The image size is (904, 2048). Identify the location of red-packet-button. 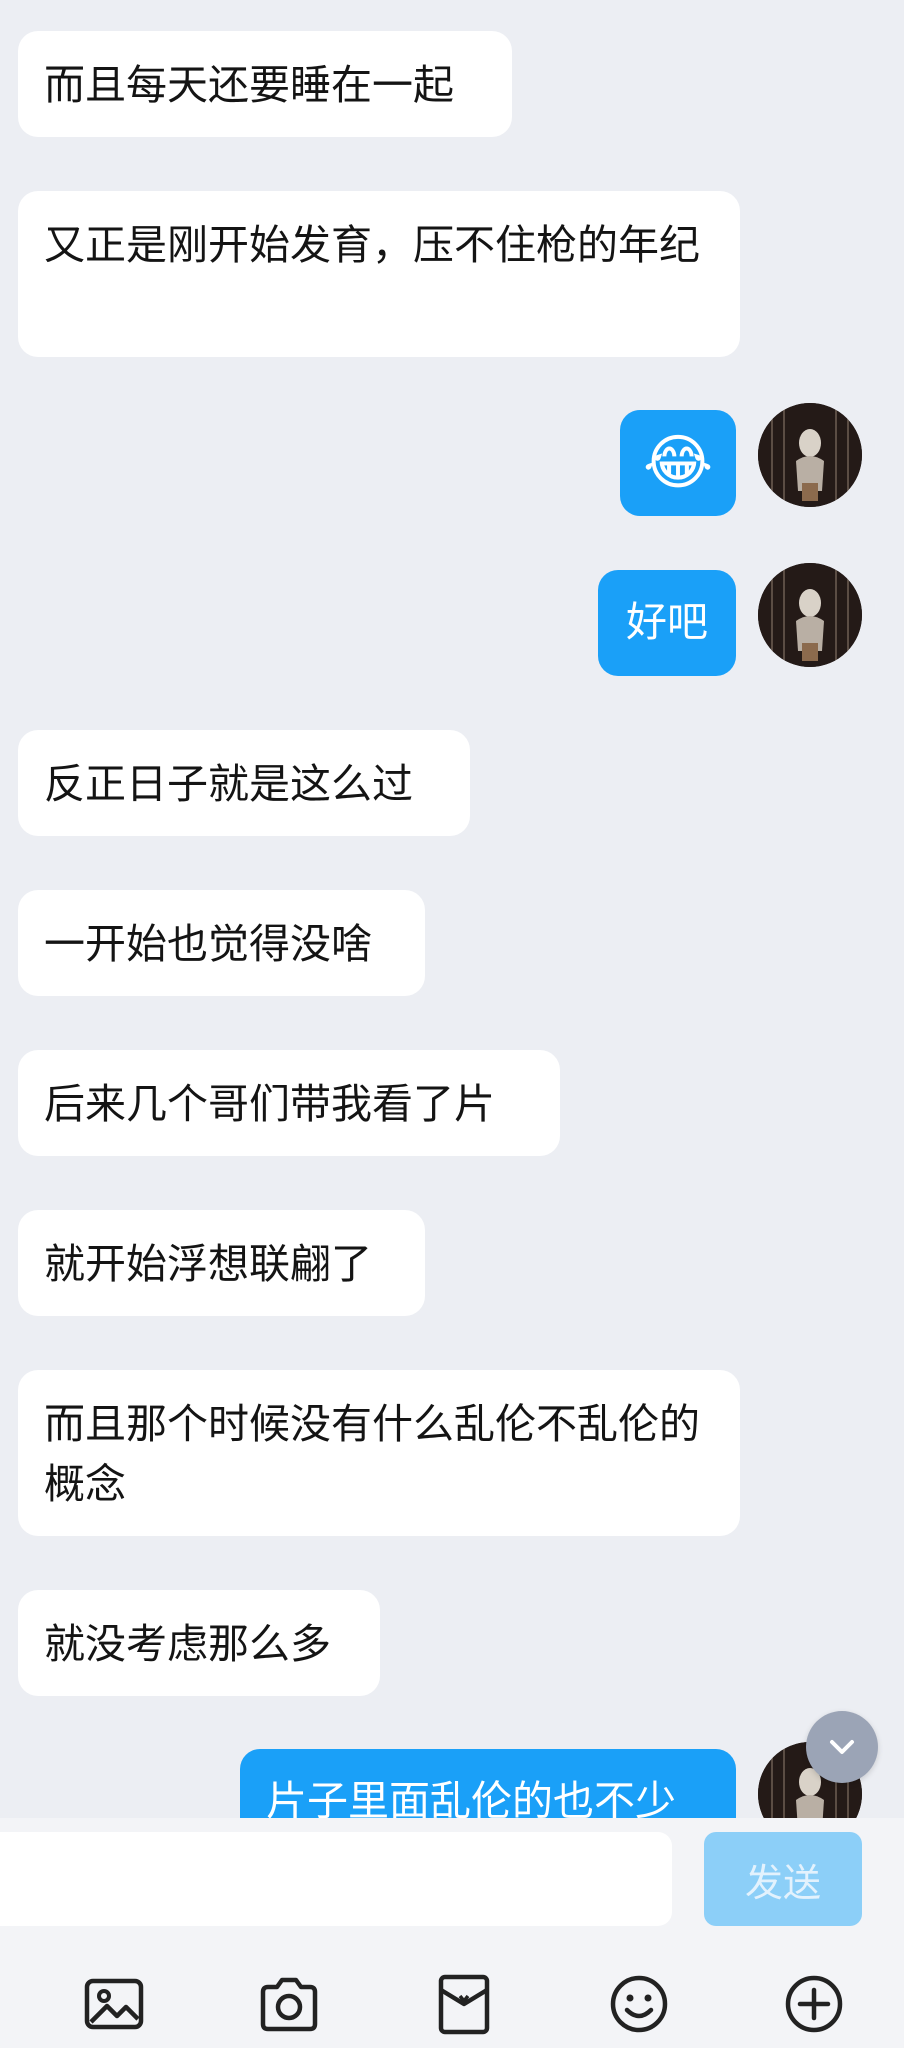
(464, 2004).